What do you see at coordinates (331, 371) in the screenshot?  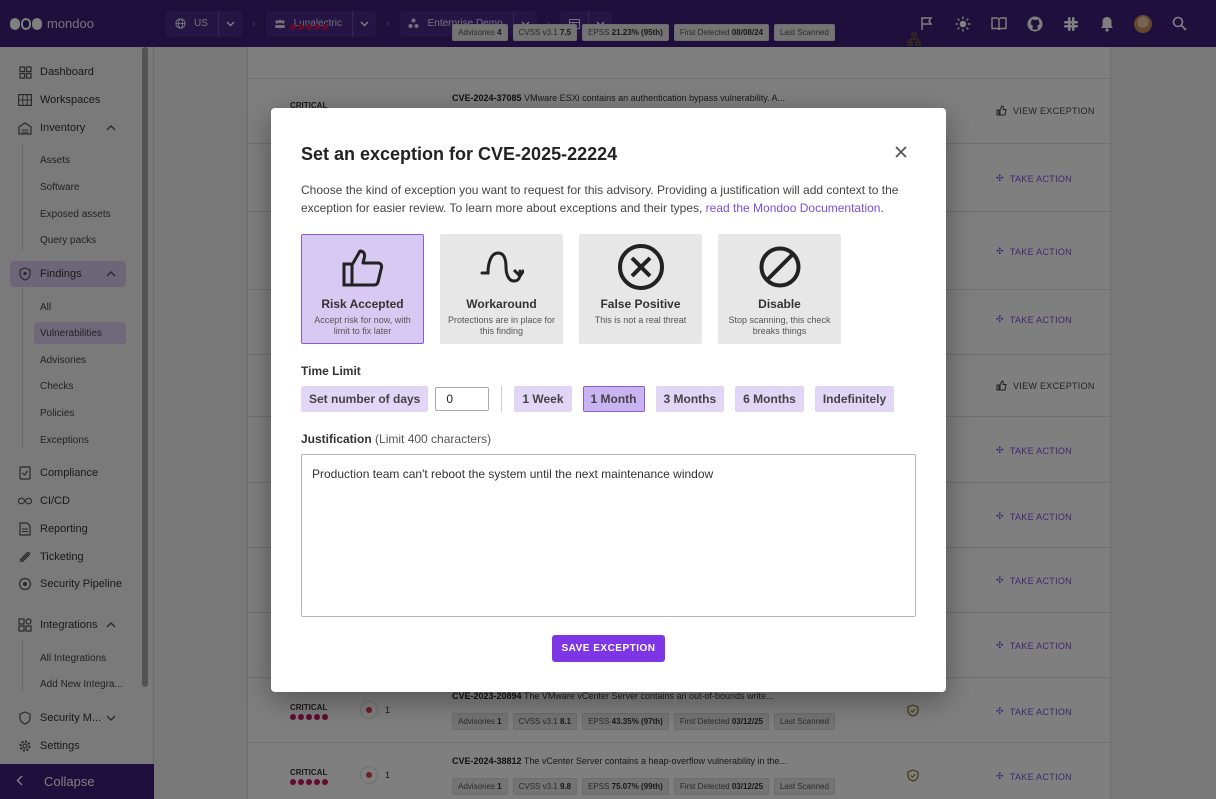 I see `time-limit-label: Time Limit` at bounding box center [331, 371].